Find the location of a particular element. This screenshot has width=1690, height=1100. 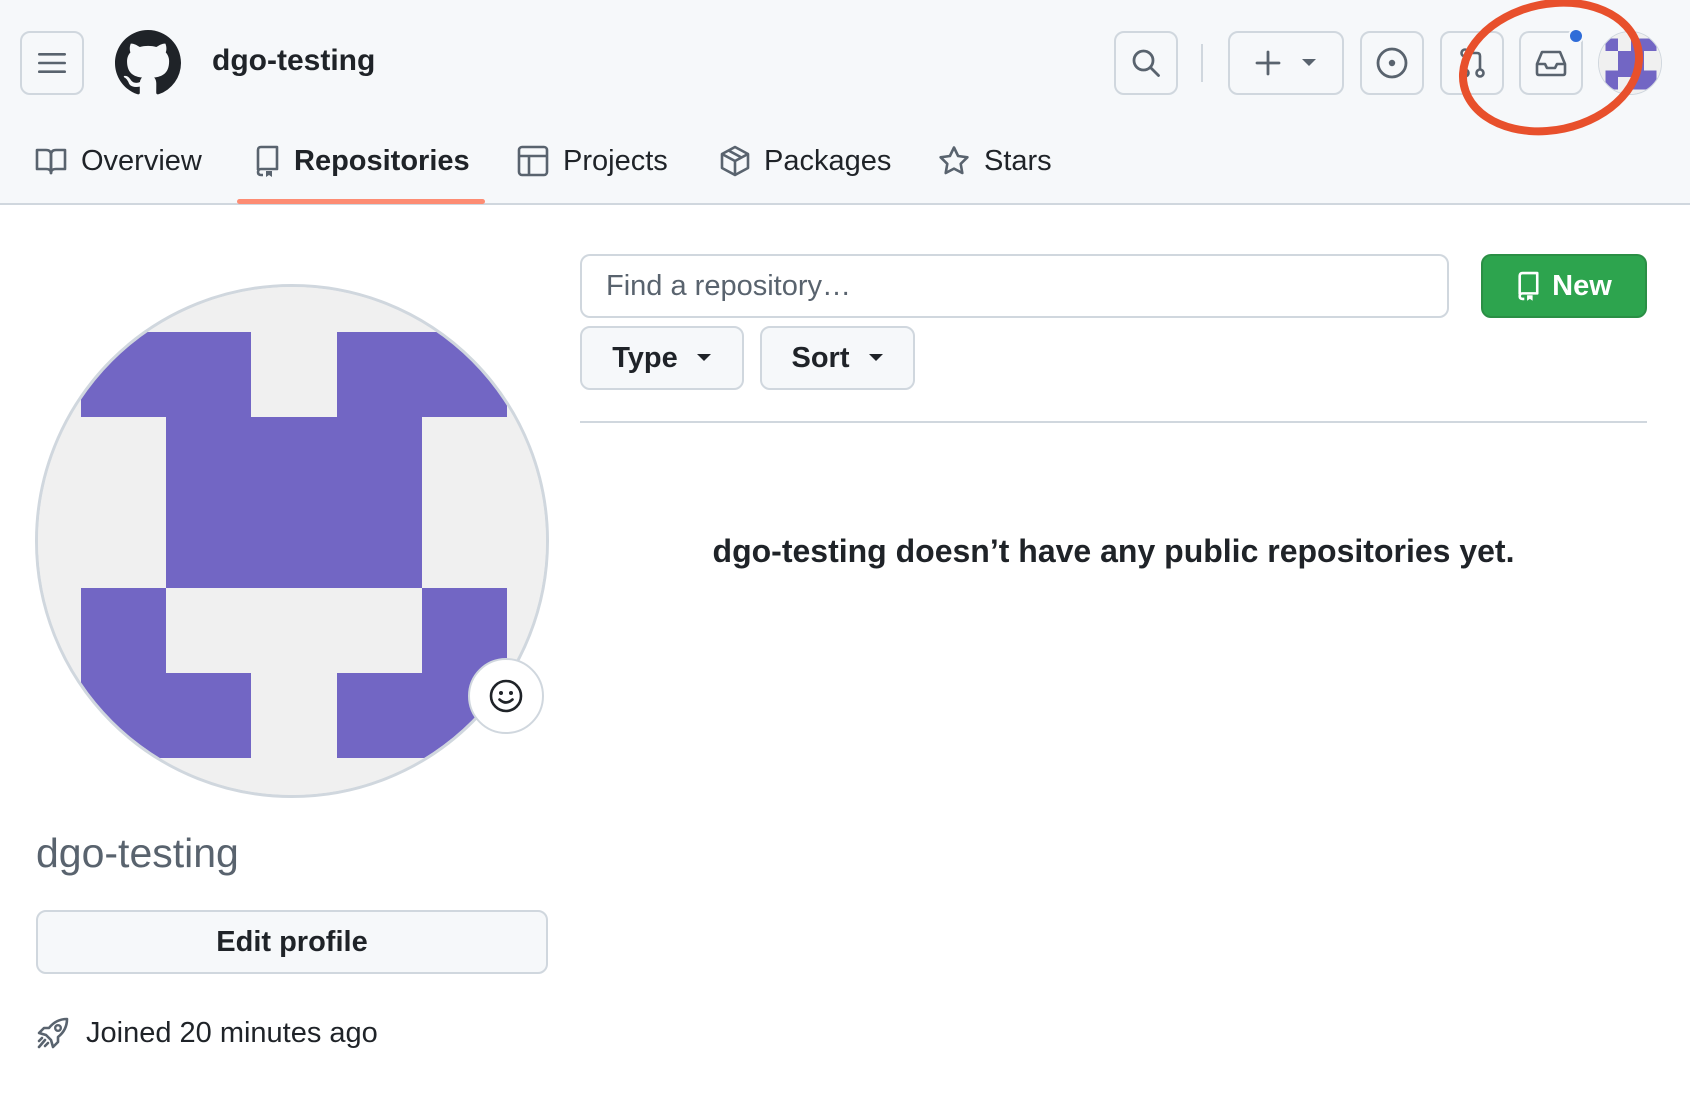

tab-stars-label: Stars is located at coordinates (1018, 160).